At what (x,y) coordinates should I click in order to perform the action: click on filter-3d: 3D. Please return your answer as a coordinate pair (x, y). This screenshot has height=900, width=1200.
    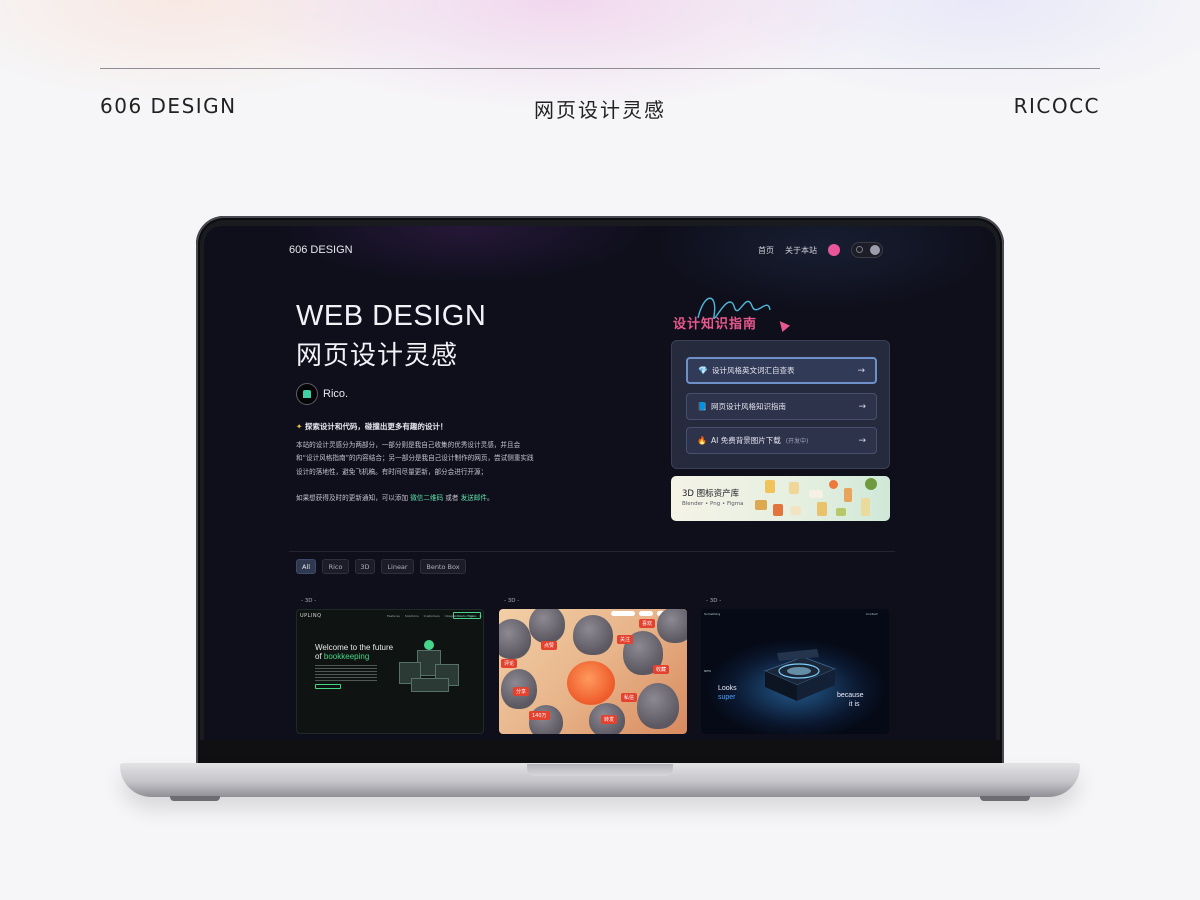
    Looking at the image, I should click on (365, 566).